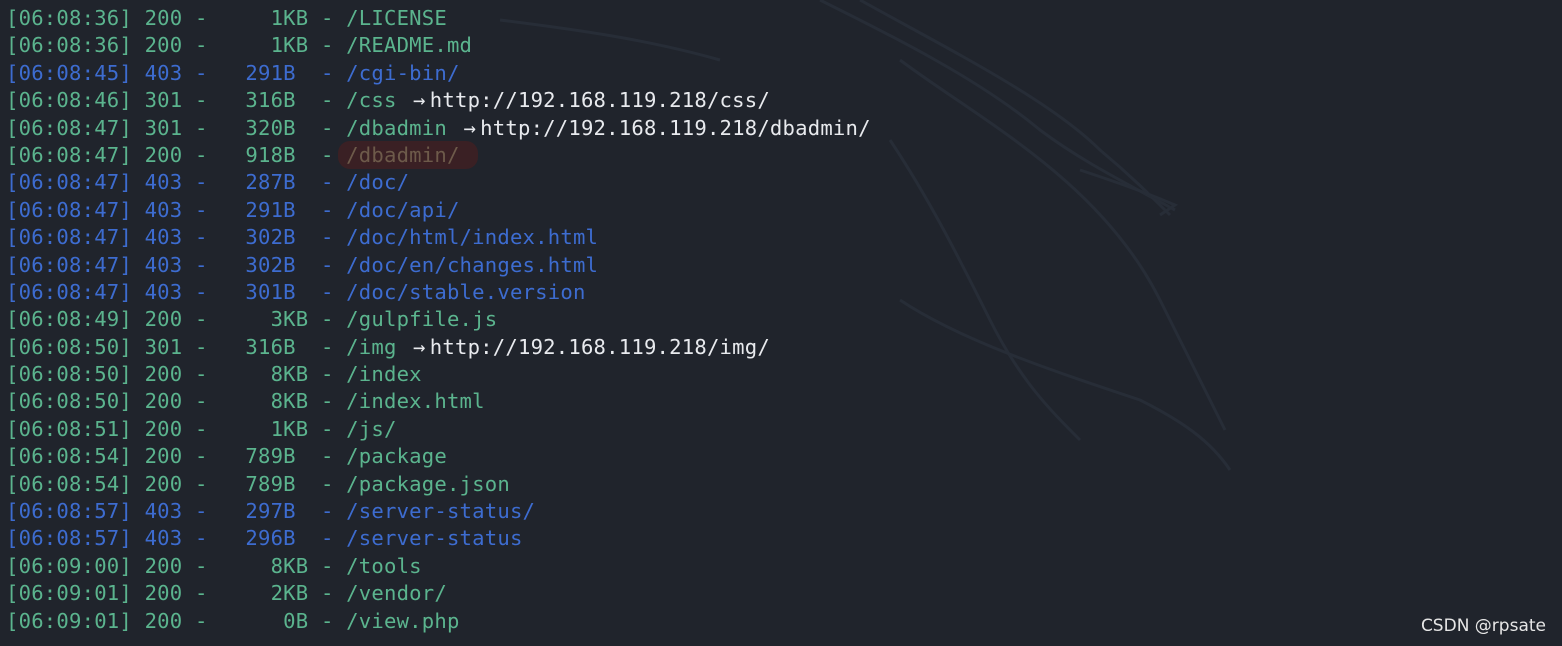 The width and height of the screenshot is (1562, 646). I want to click on log-path: /doc/html/index.html, so click(472, 237).